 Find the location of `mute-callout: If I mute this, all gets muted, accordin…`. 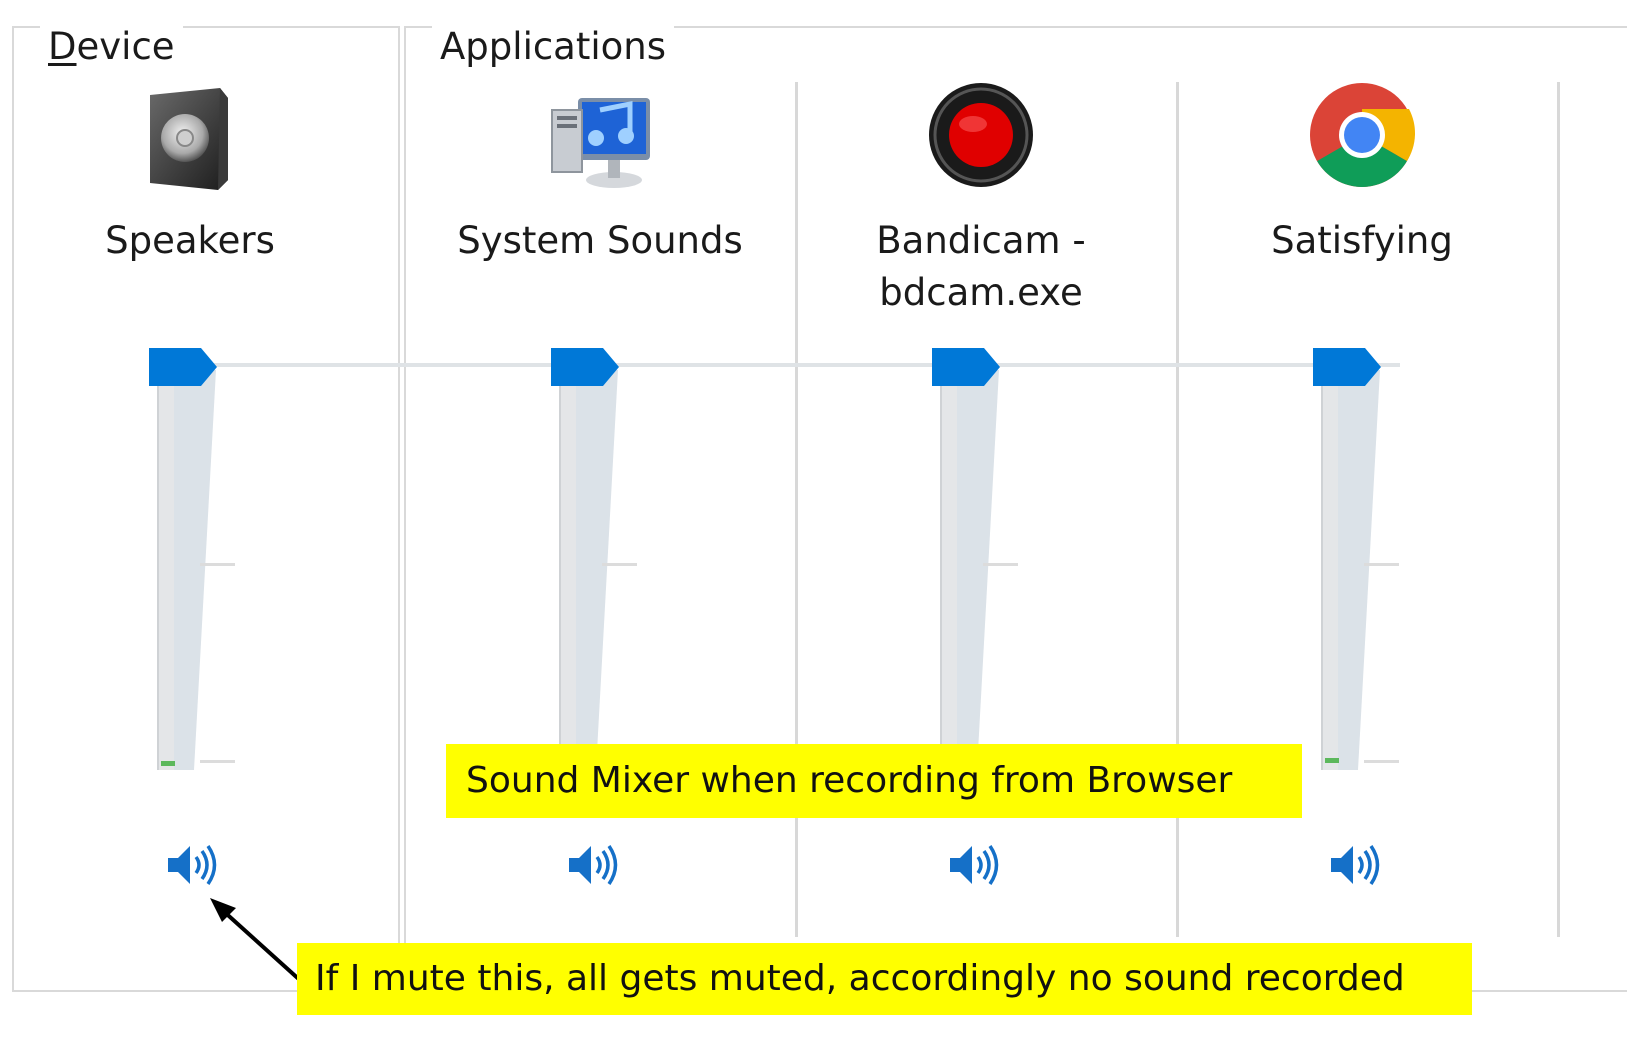

mute-callout: If I mute this, all gets muted, accordin… is located at coordinates (884, 979).